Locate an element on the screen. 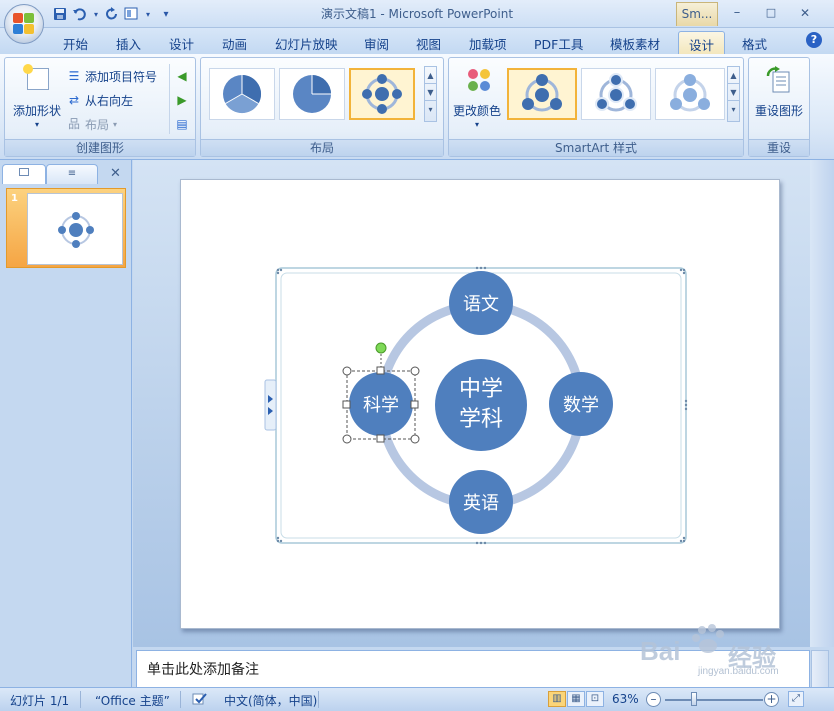 Image resolution: width=834 pixels, height=711 pixels. text-pane-button: ▤ is located at coordinates (182, 124).